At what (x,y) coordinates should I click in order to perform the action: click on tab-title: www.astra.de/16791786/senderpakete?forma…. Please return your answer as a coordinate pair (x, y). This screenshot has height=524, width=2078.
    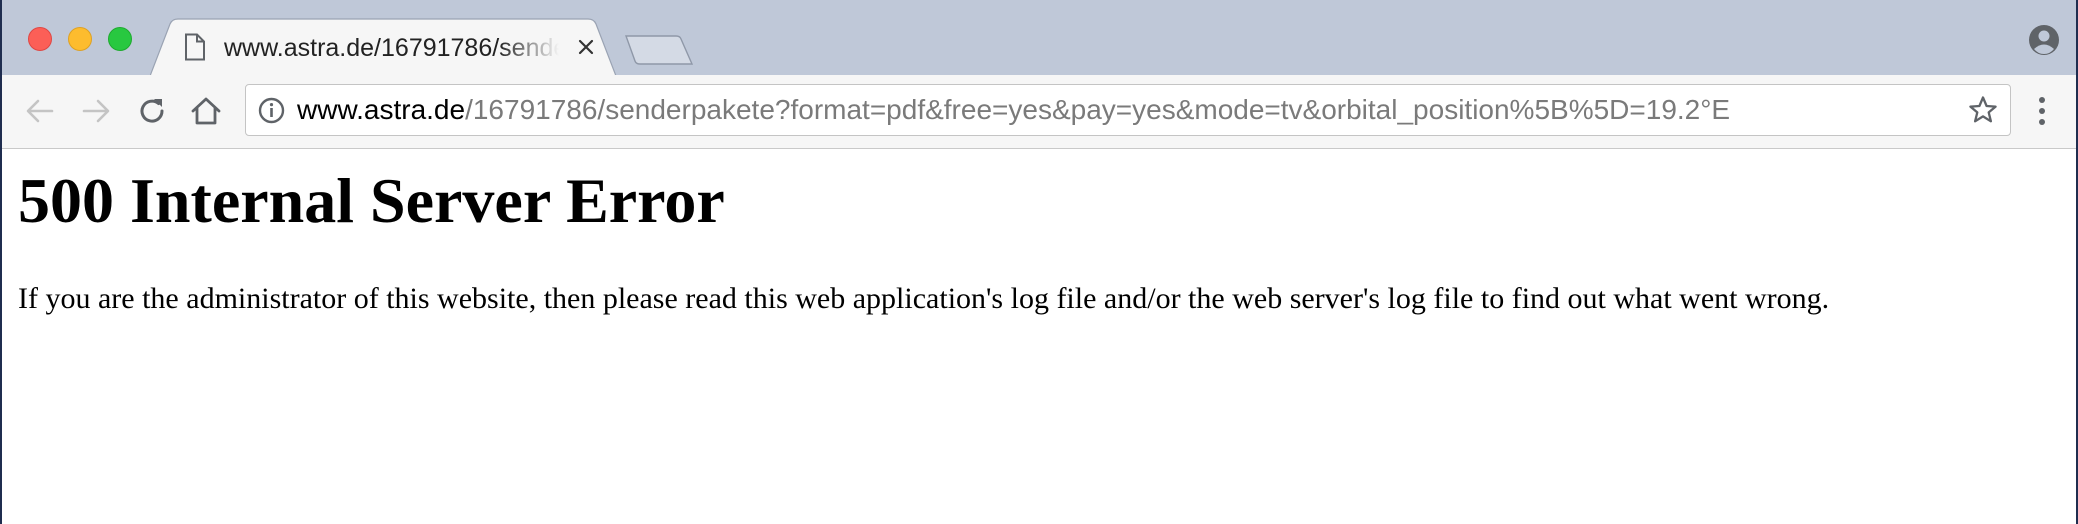
    Looking at the image, I should click on (391, 48).